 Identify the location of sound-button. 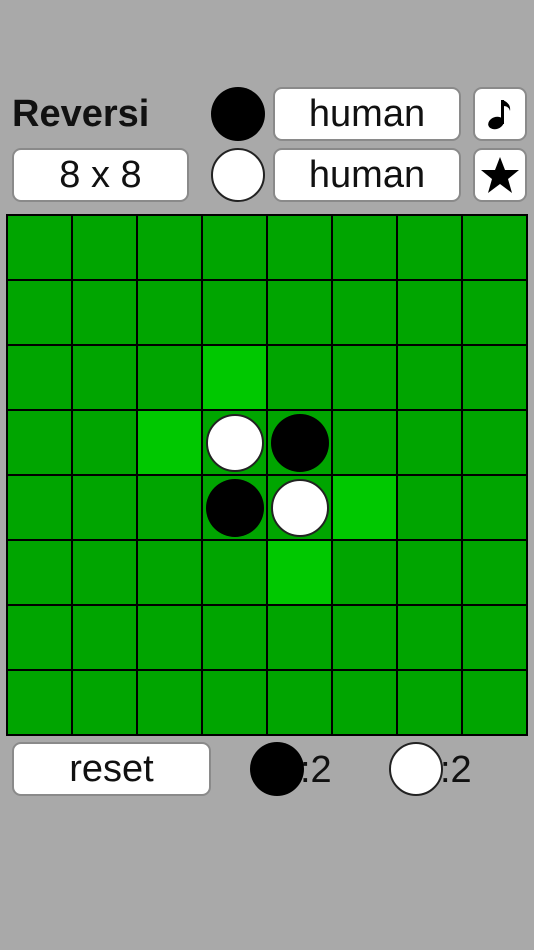
(500, 114).